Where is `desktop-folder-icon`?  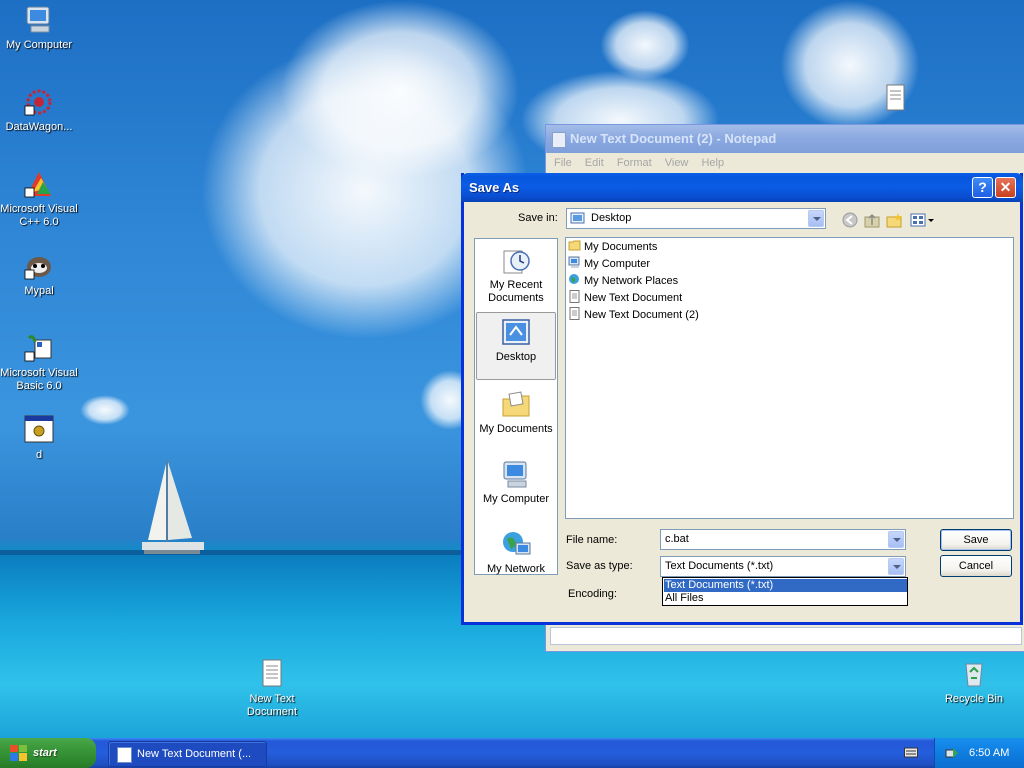
desktop-folder-icon is located at coordinates (577, 218).